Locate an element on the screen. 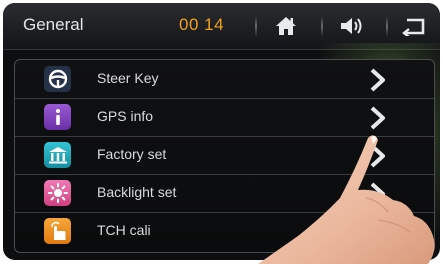 This screenshot has height=264, width=443. info-icon is located at coordinates (57, 117).